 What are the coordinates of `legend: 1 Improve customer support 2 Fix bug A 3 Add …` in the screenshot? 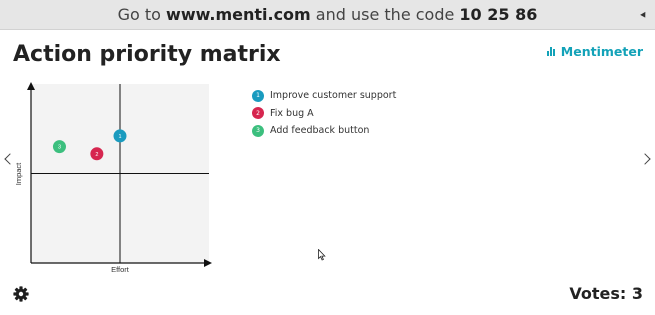 It's located at (324, 113).